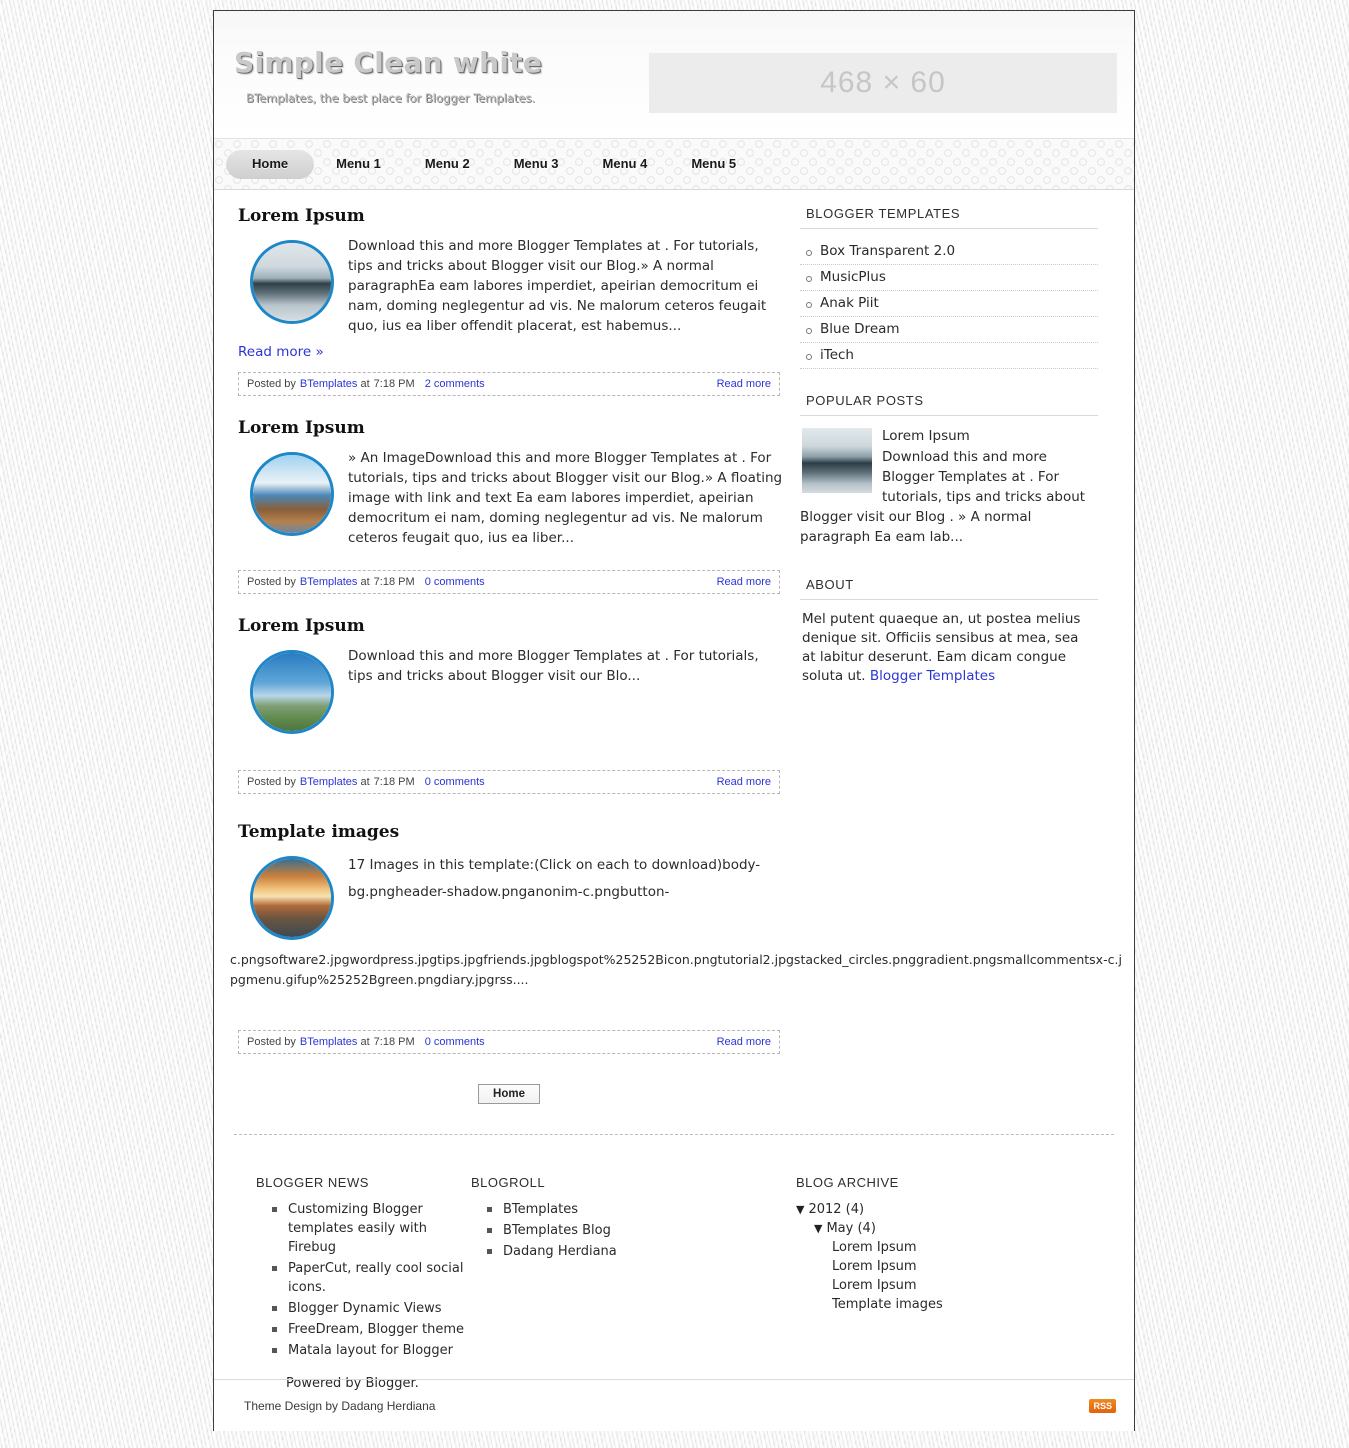  I want to click on nav-item-menu-4: Menu 4, so click(625, 164).